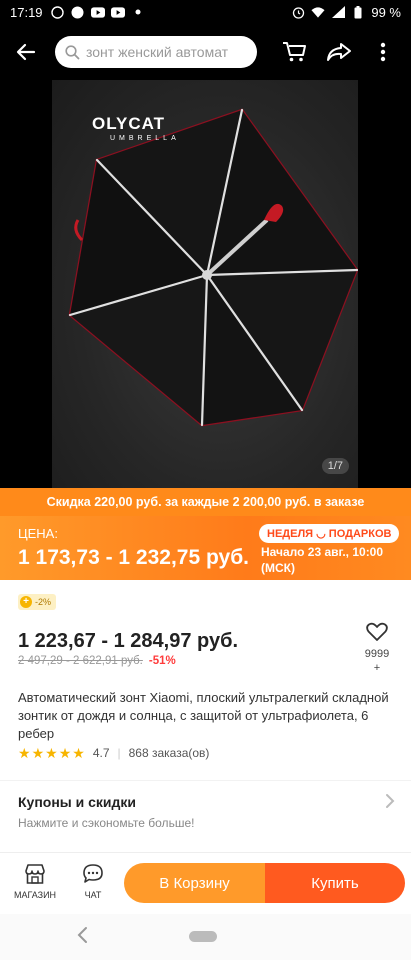 This screenshot has height=960, width=411. I want to click on top-bar: зонт женский автомат, so click(205, 52).